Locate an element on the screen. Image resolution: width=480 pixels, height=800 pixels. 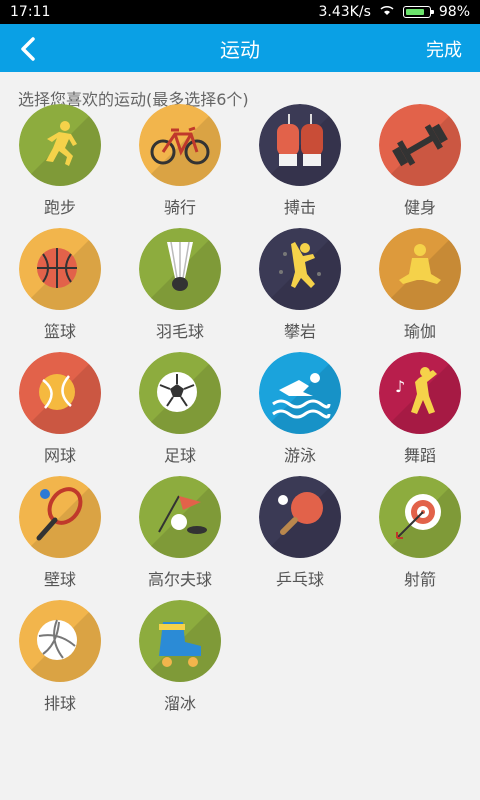
sport-item: 搏击 is located at coordinates (300, 160).